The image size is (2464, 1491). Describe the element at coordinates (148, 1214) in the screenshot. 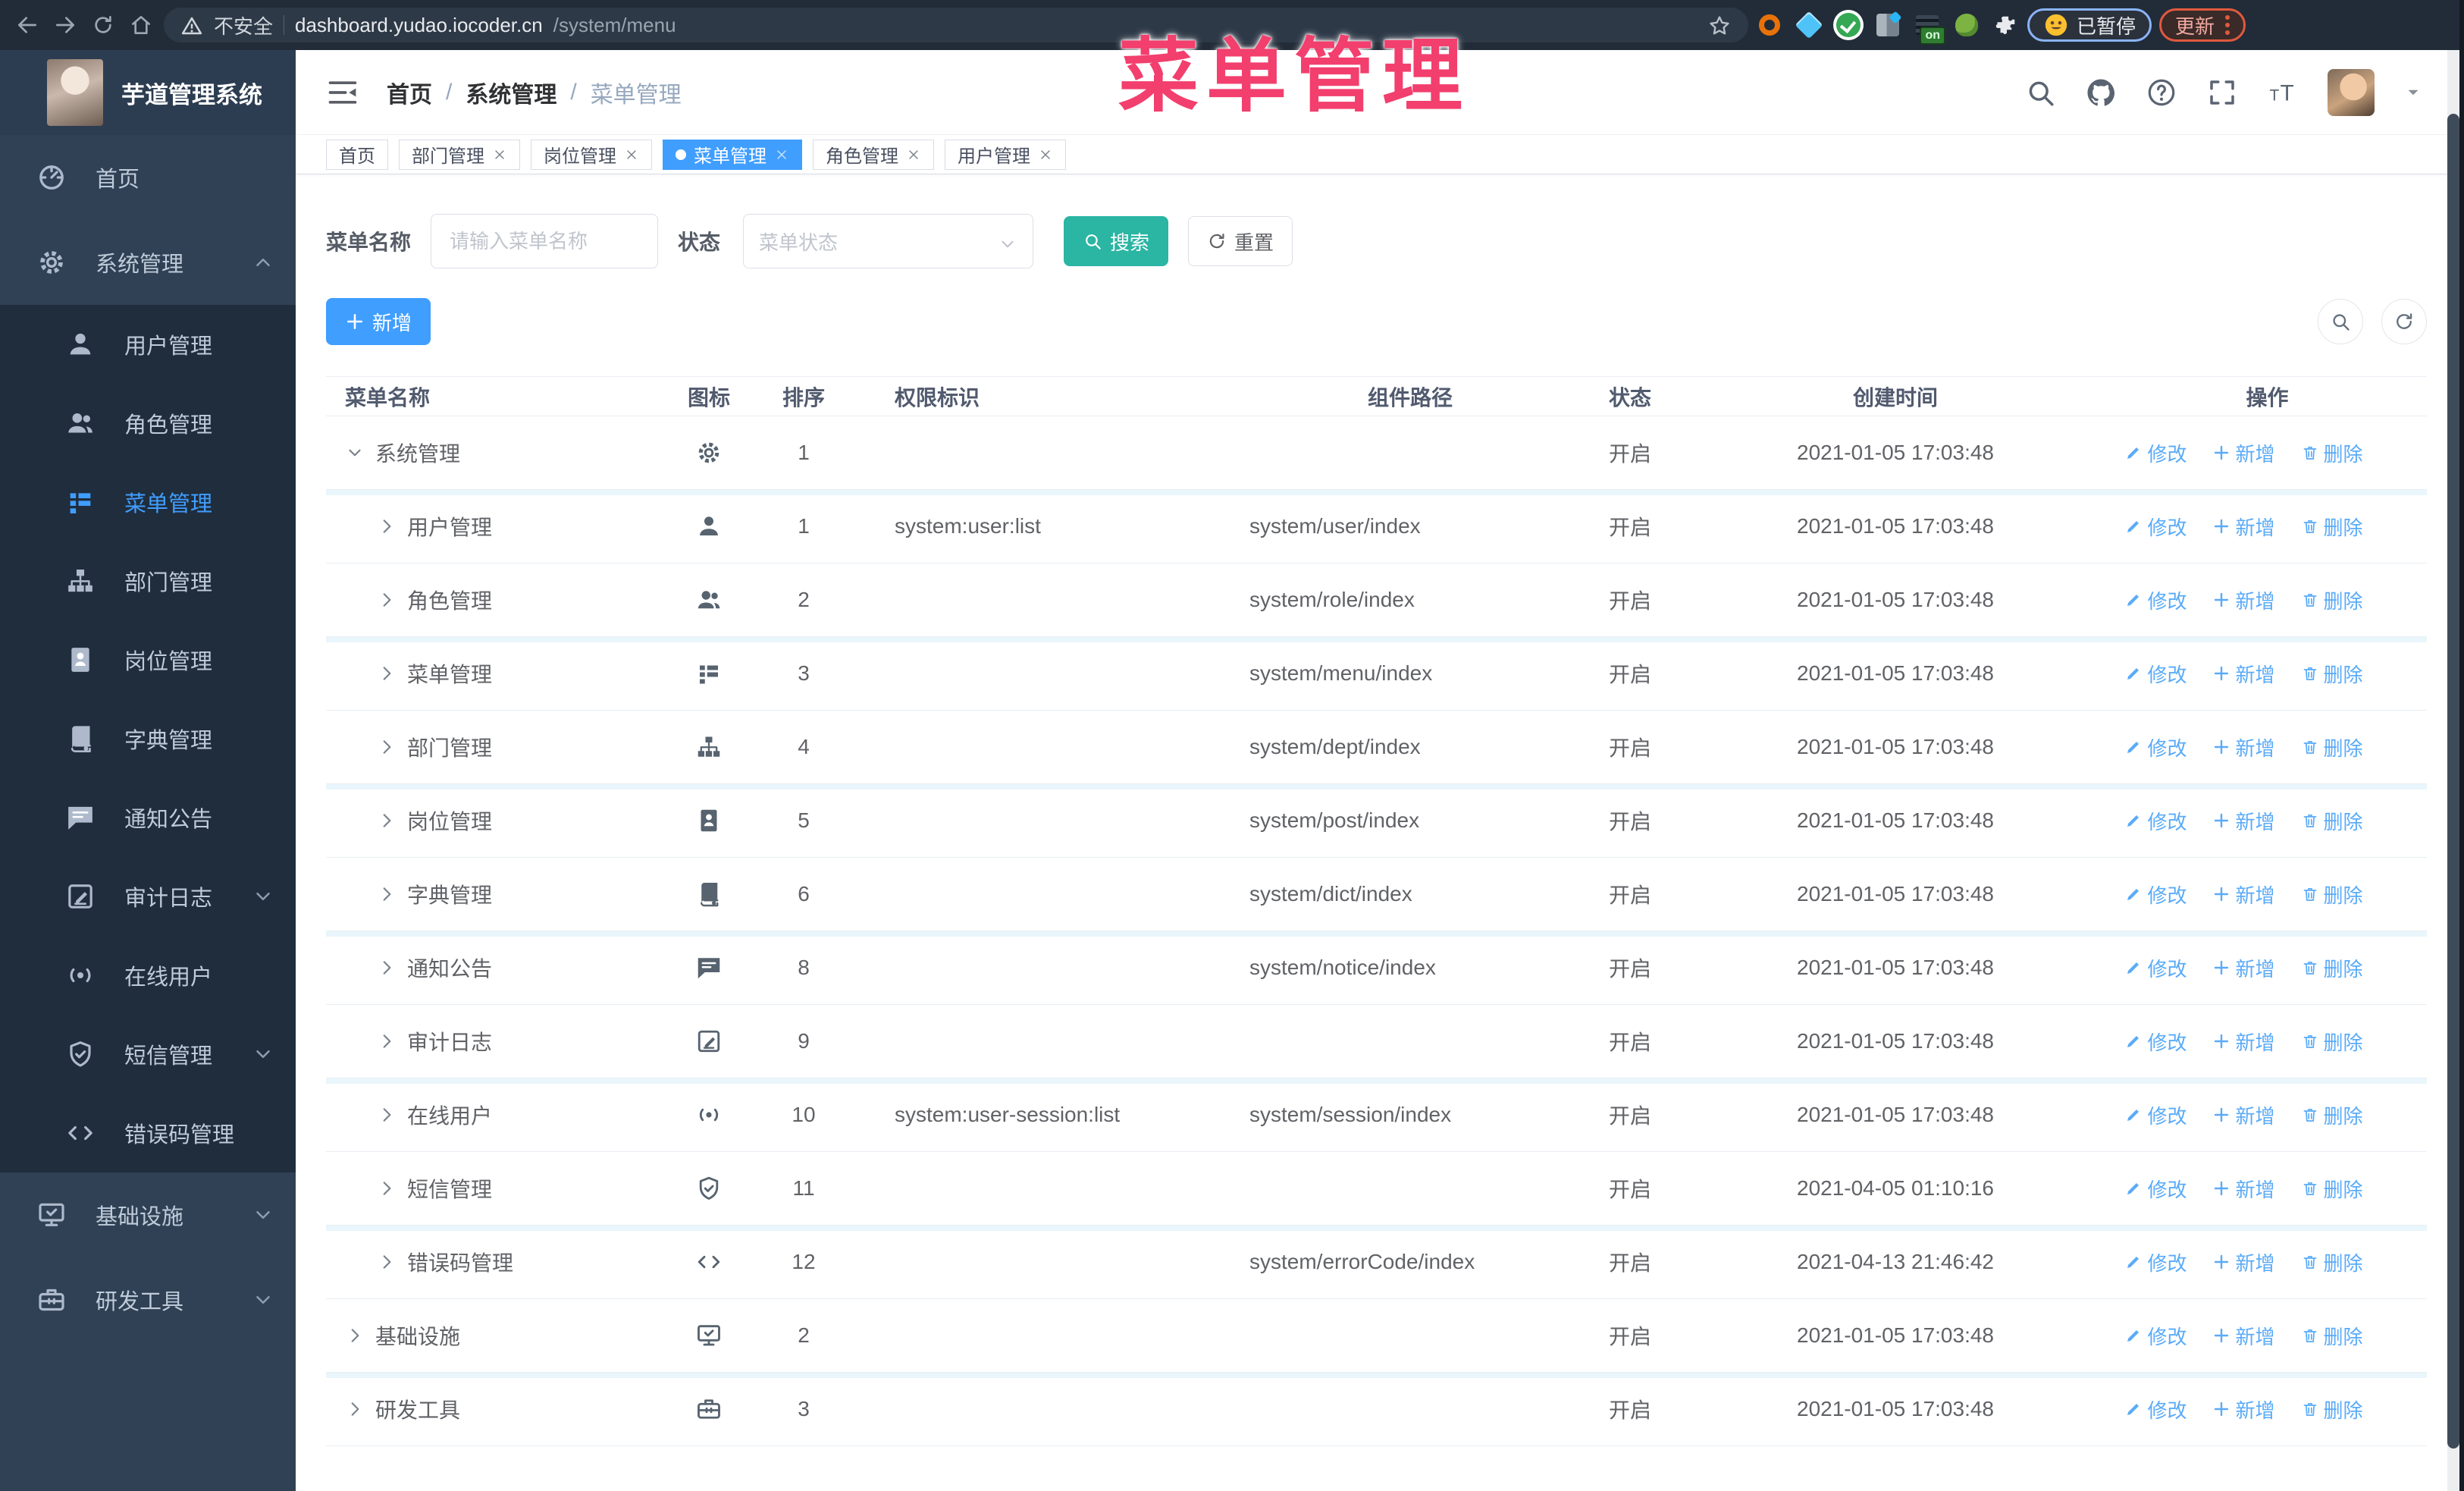

I see `sidebar-item-13: 基础设施` at that location.